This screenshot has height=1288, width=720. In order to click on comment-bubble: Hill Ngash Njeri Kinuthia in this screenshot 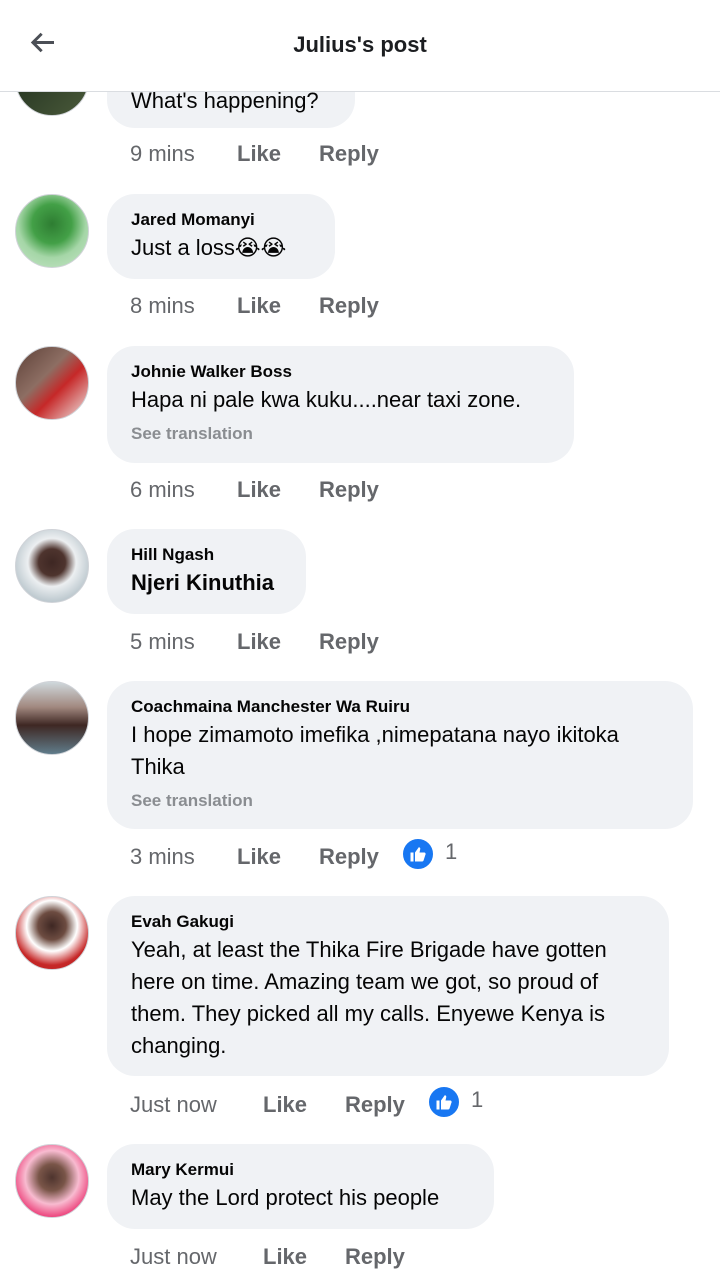, I will do `click(206, 571)`.